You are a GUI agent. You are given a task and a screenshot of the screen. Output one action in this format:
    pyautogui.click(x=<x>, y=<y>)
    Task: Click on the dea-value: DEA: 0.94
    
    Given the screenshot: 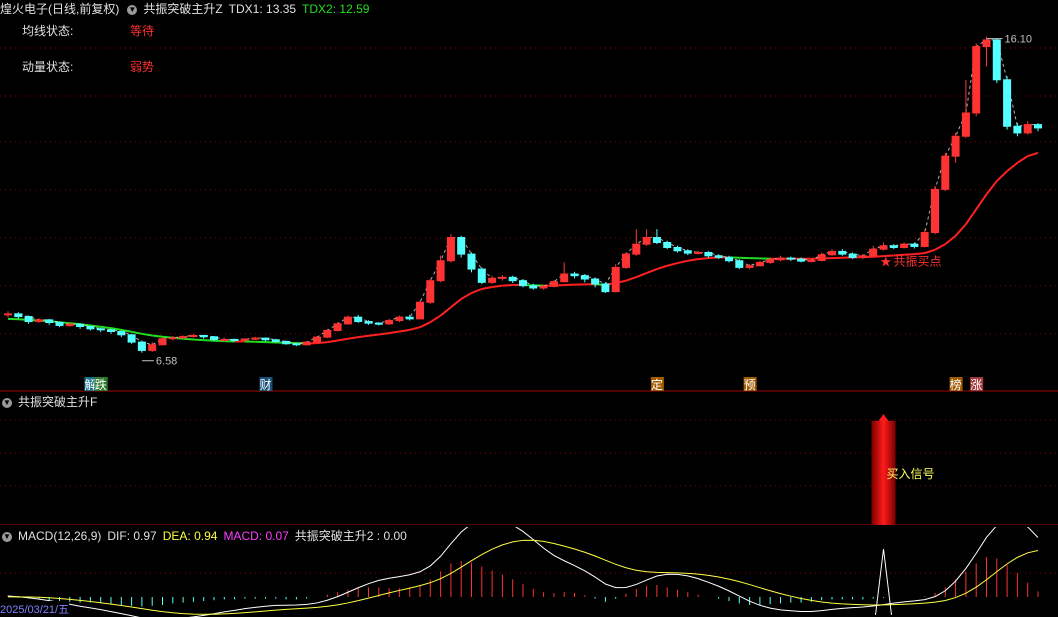 What is the action you would take?
    pyautogui.click(x=190, y=536)
    